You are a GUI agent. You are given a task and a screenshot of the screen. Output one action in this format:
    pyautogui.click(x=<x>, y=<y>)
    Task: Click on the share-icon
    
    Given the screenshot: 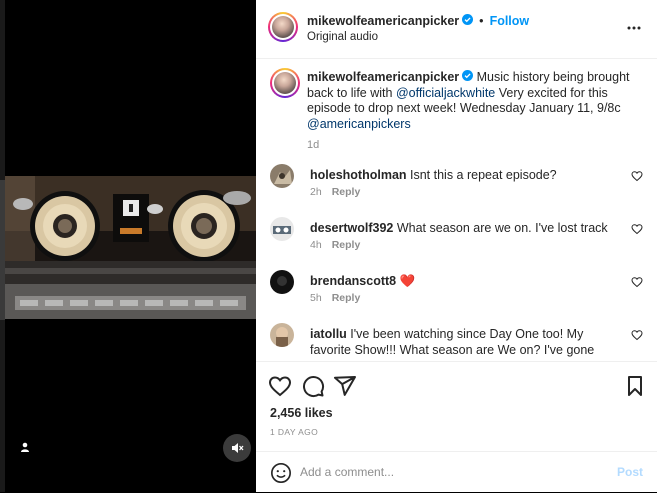 What is the action you would take?
    pyautogui.click(x=345, y=386)
    